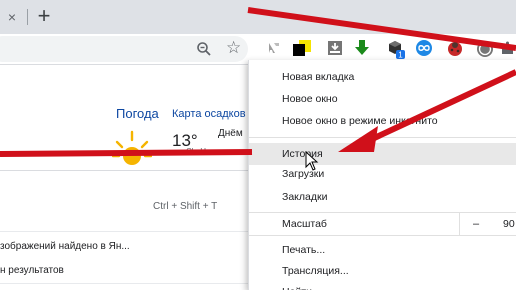 This screenshot has width=516, height=290. Describe the element at coordinates (312, 160) in the screenshot. I see `mouse-cursor-icon` at that location.